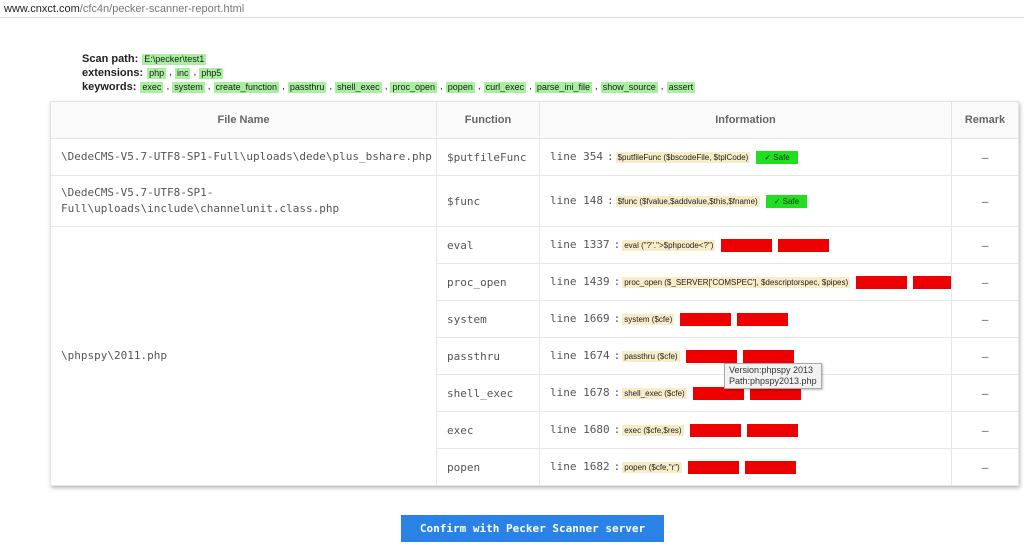  I want to click on scan-path-row: Scan path: E:\pecker\test1, so click(388, 59).